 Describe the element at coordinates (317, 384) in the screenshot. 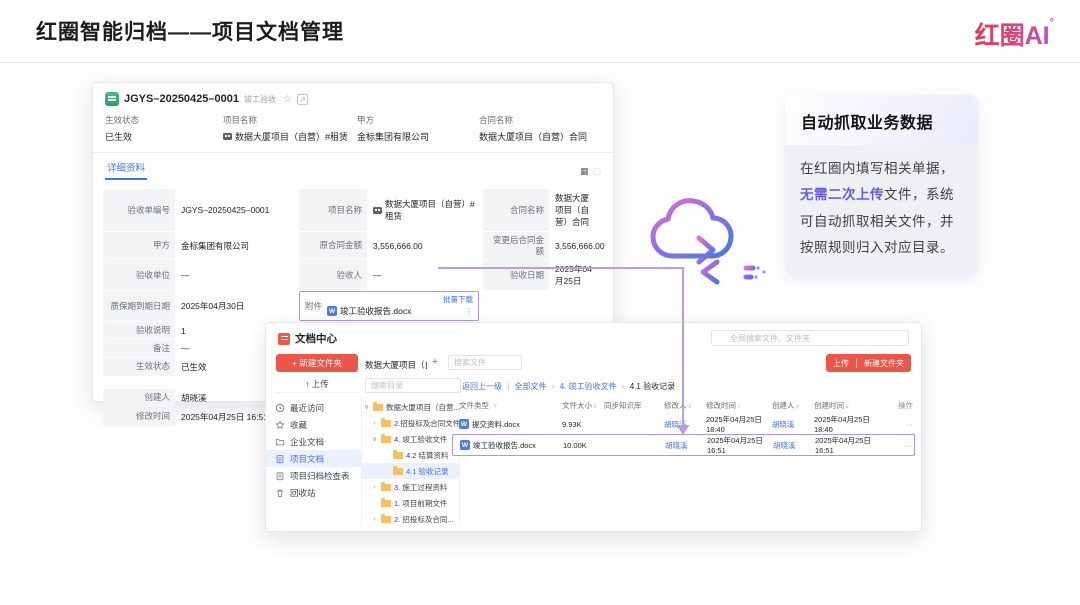

I see `upload-button: ↑ 上传` at that location.